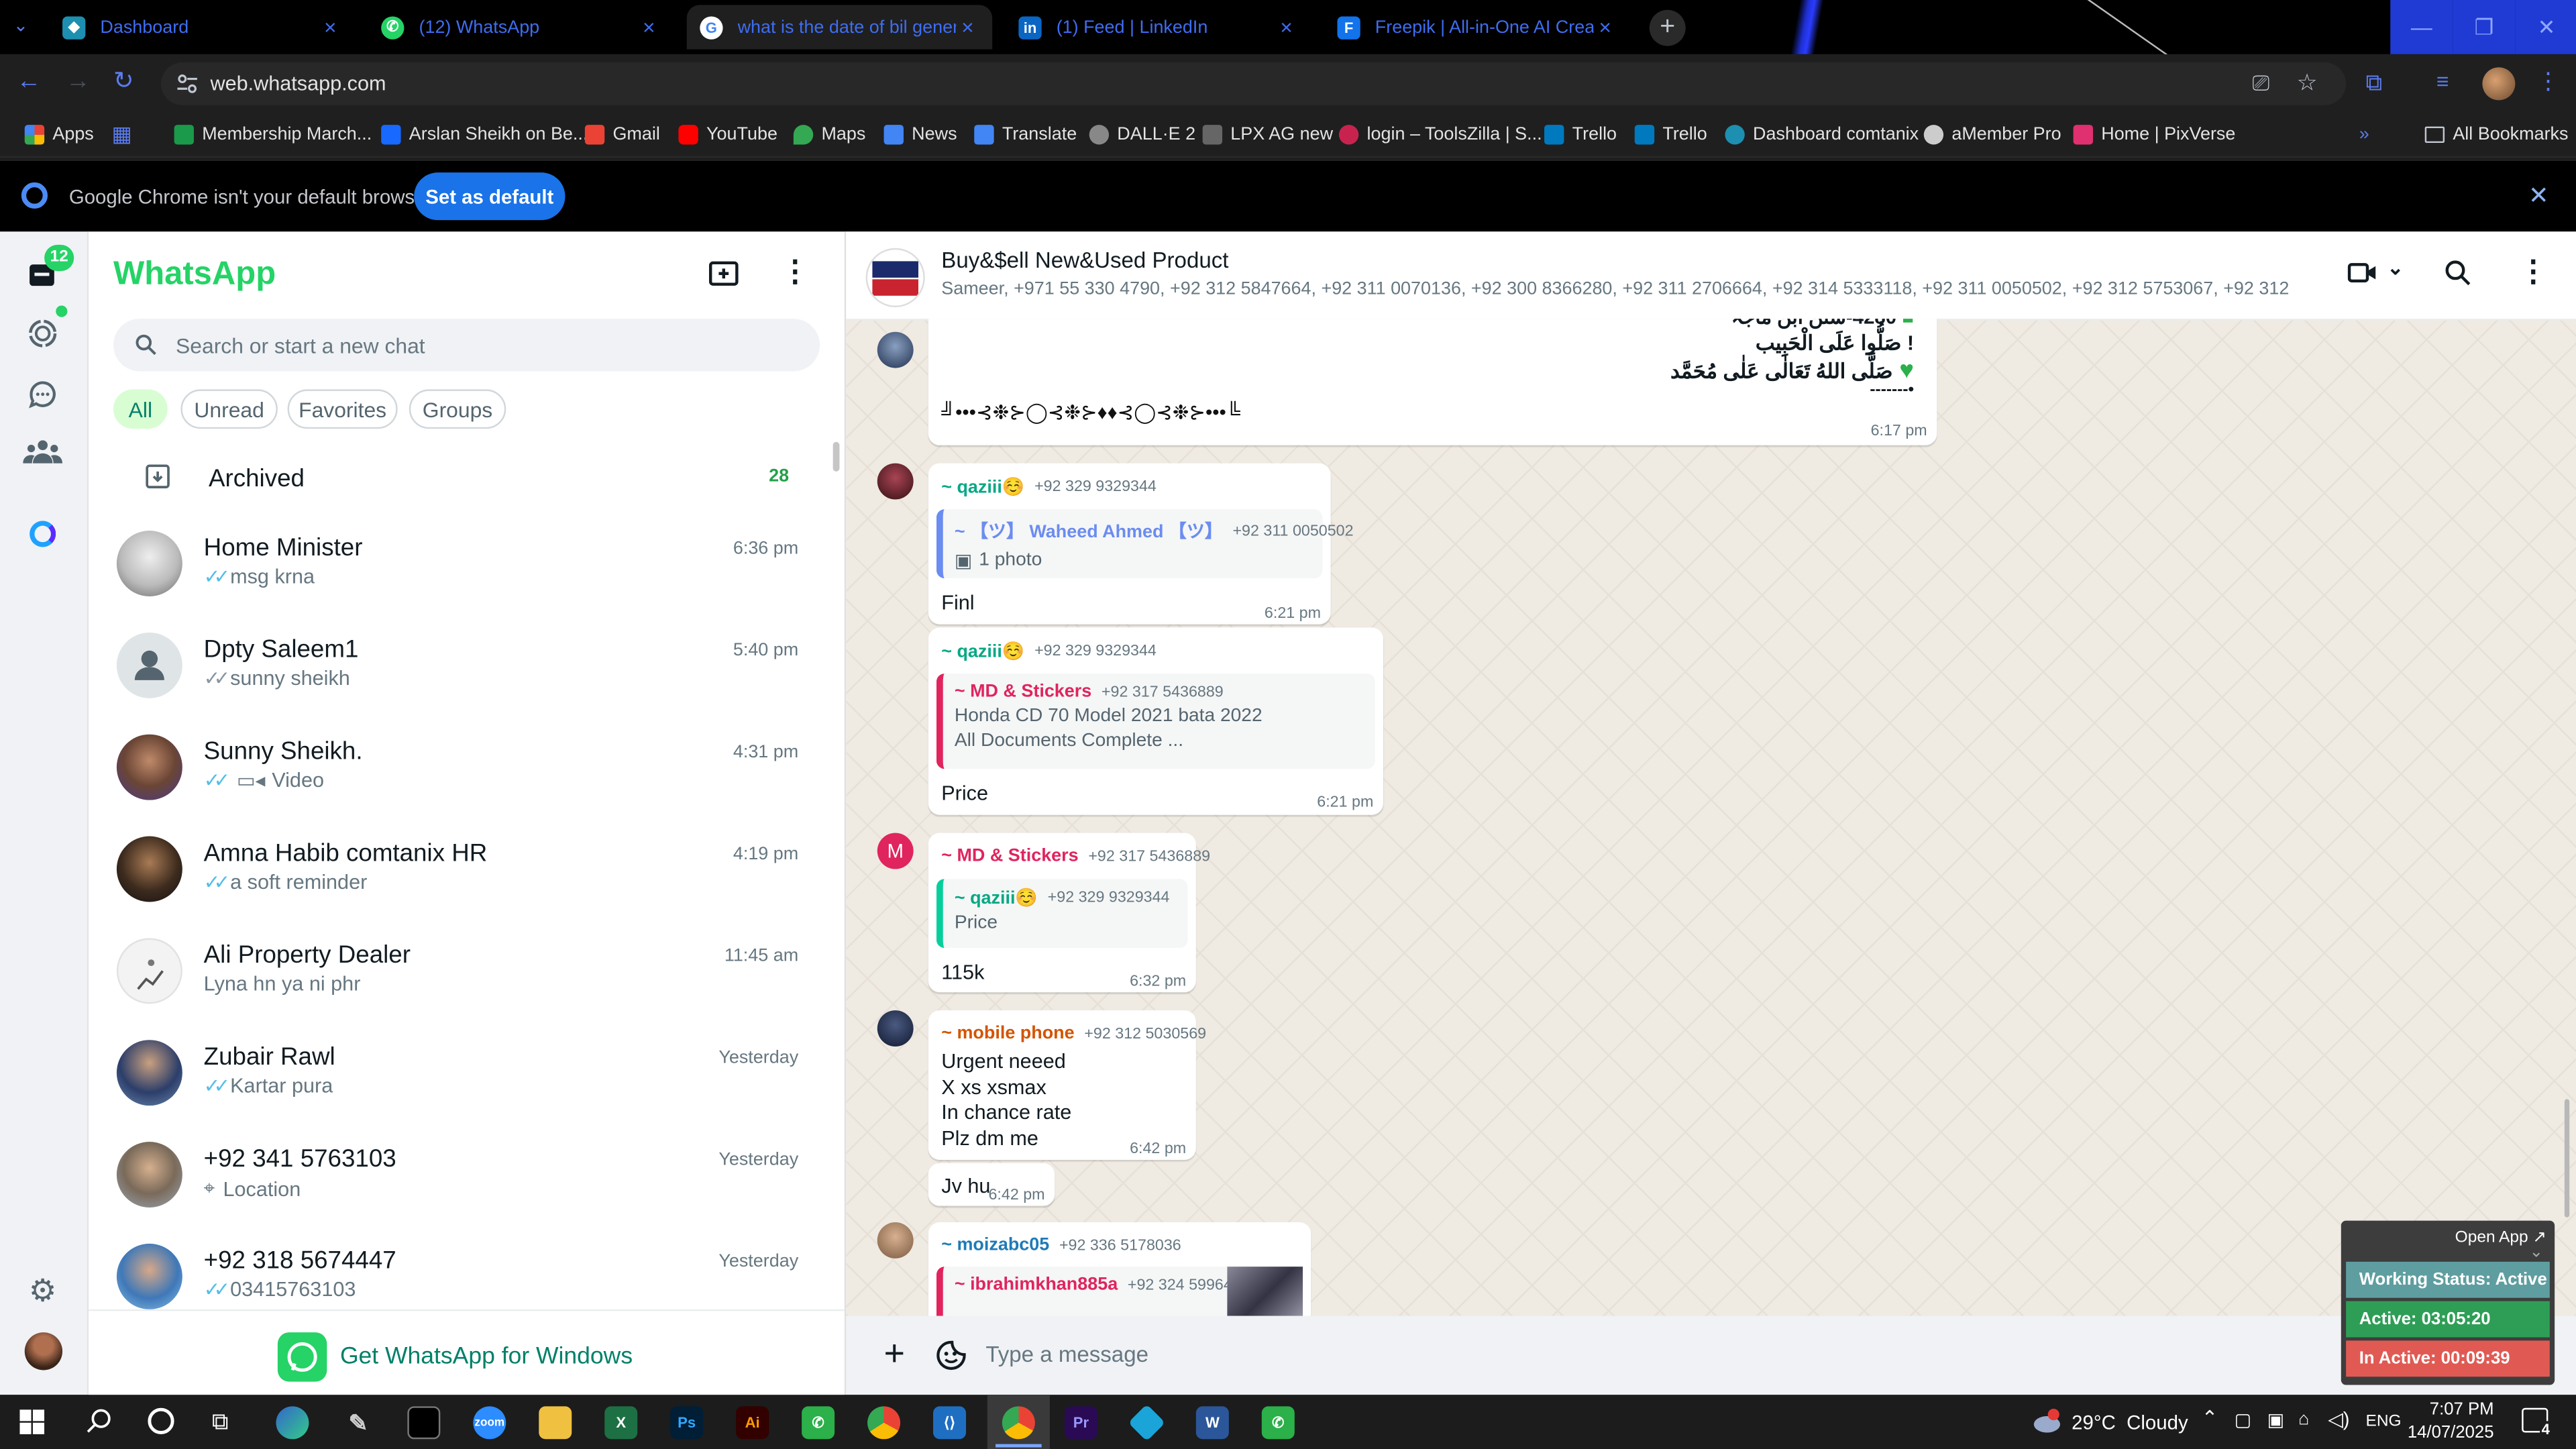  What do you see at coordinates (1066, 1354) in the screenshot?
I see `message-input: Type a message` at bounding box center [1066, 1354].